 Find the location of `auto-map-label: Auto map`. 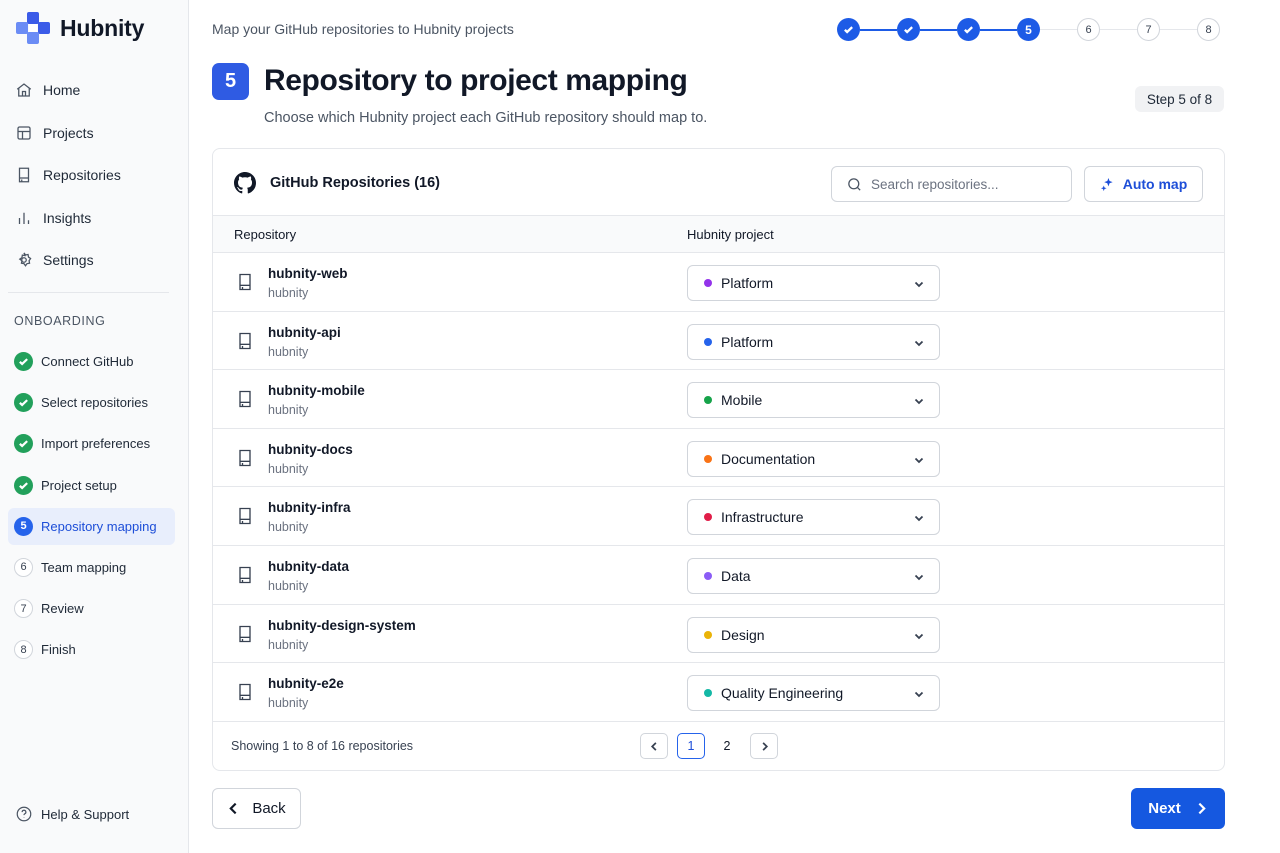

auto-map-label: Auto map is located at coordinates (1155, 184).